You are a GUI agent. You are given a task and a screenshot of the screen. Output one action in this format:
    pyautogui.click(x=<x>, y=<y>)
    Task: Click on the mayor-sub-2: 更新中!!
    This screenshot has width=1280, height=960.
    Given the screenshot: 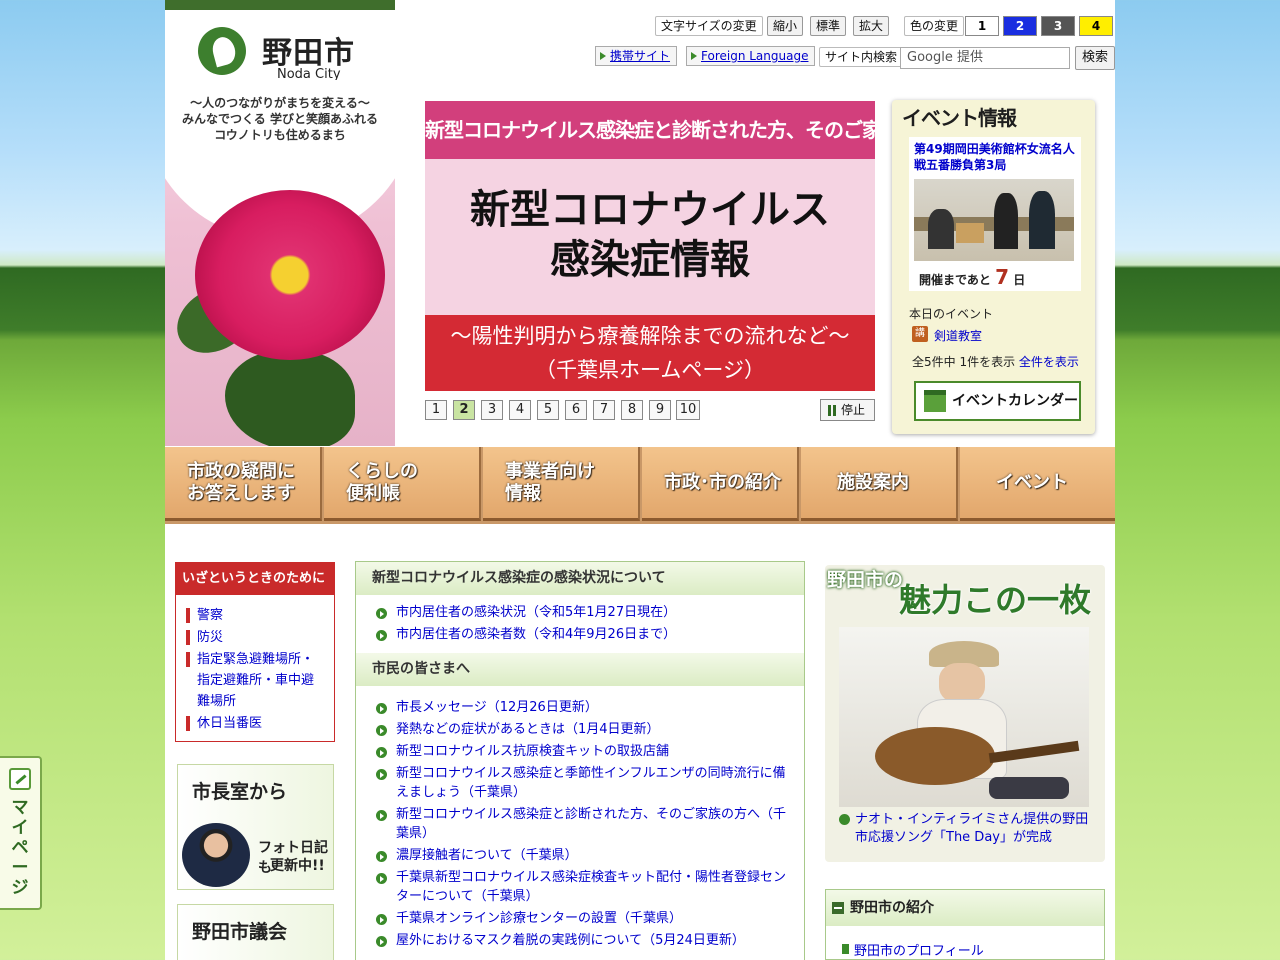 What is the action you would take?
    pyautogui.click(x=297, y=866)
    